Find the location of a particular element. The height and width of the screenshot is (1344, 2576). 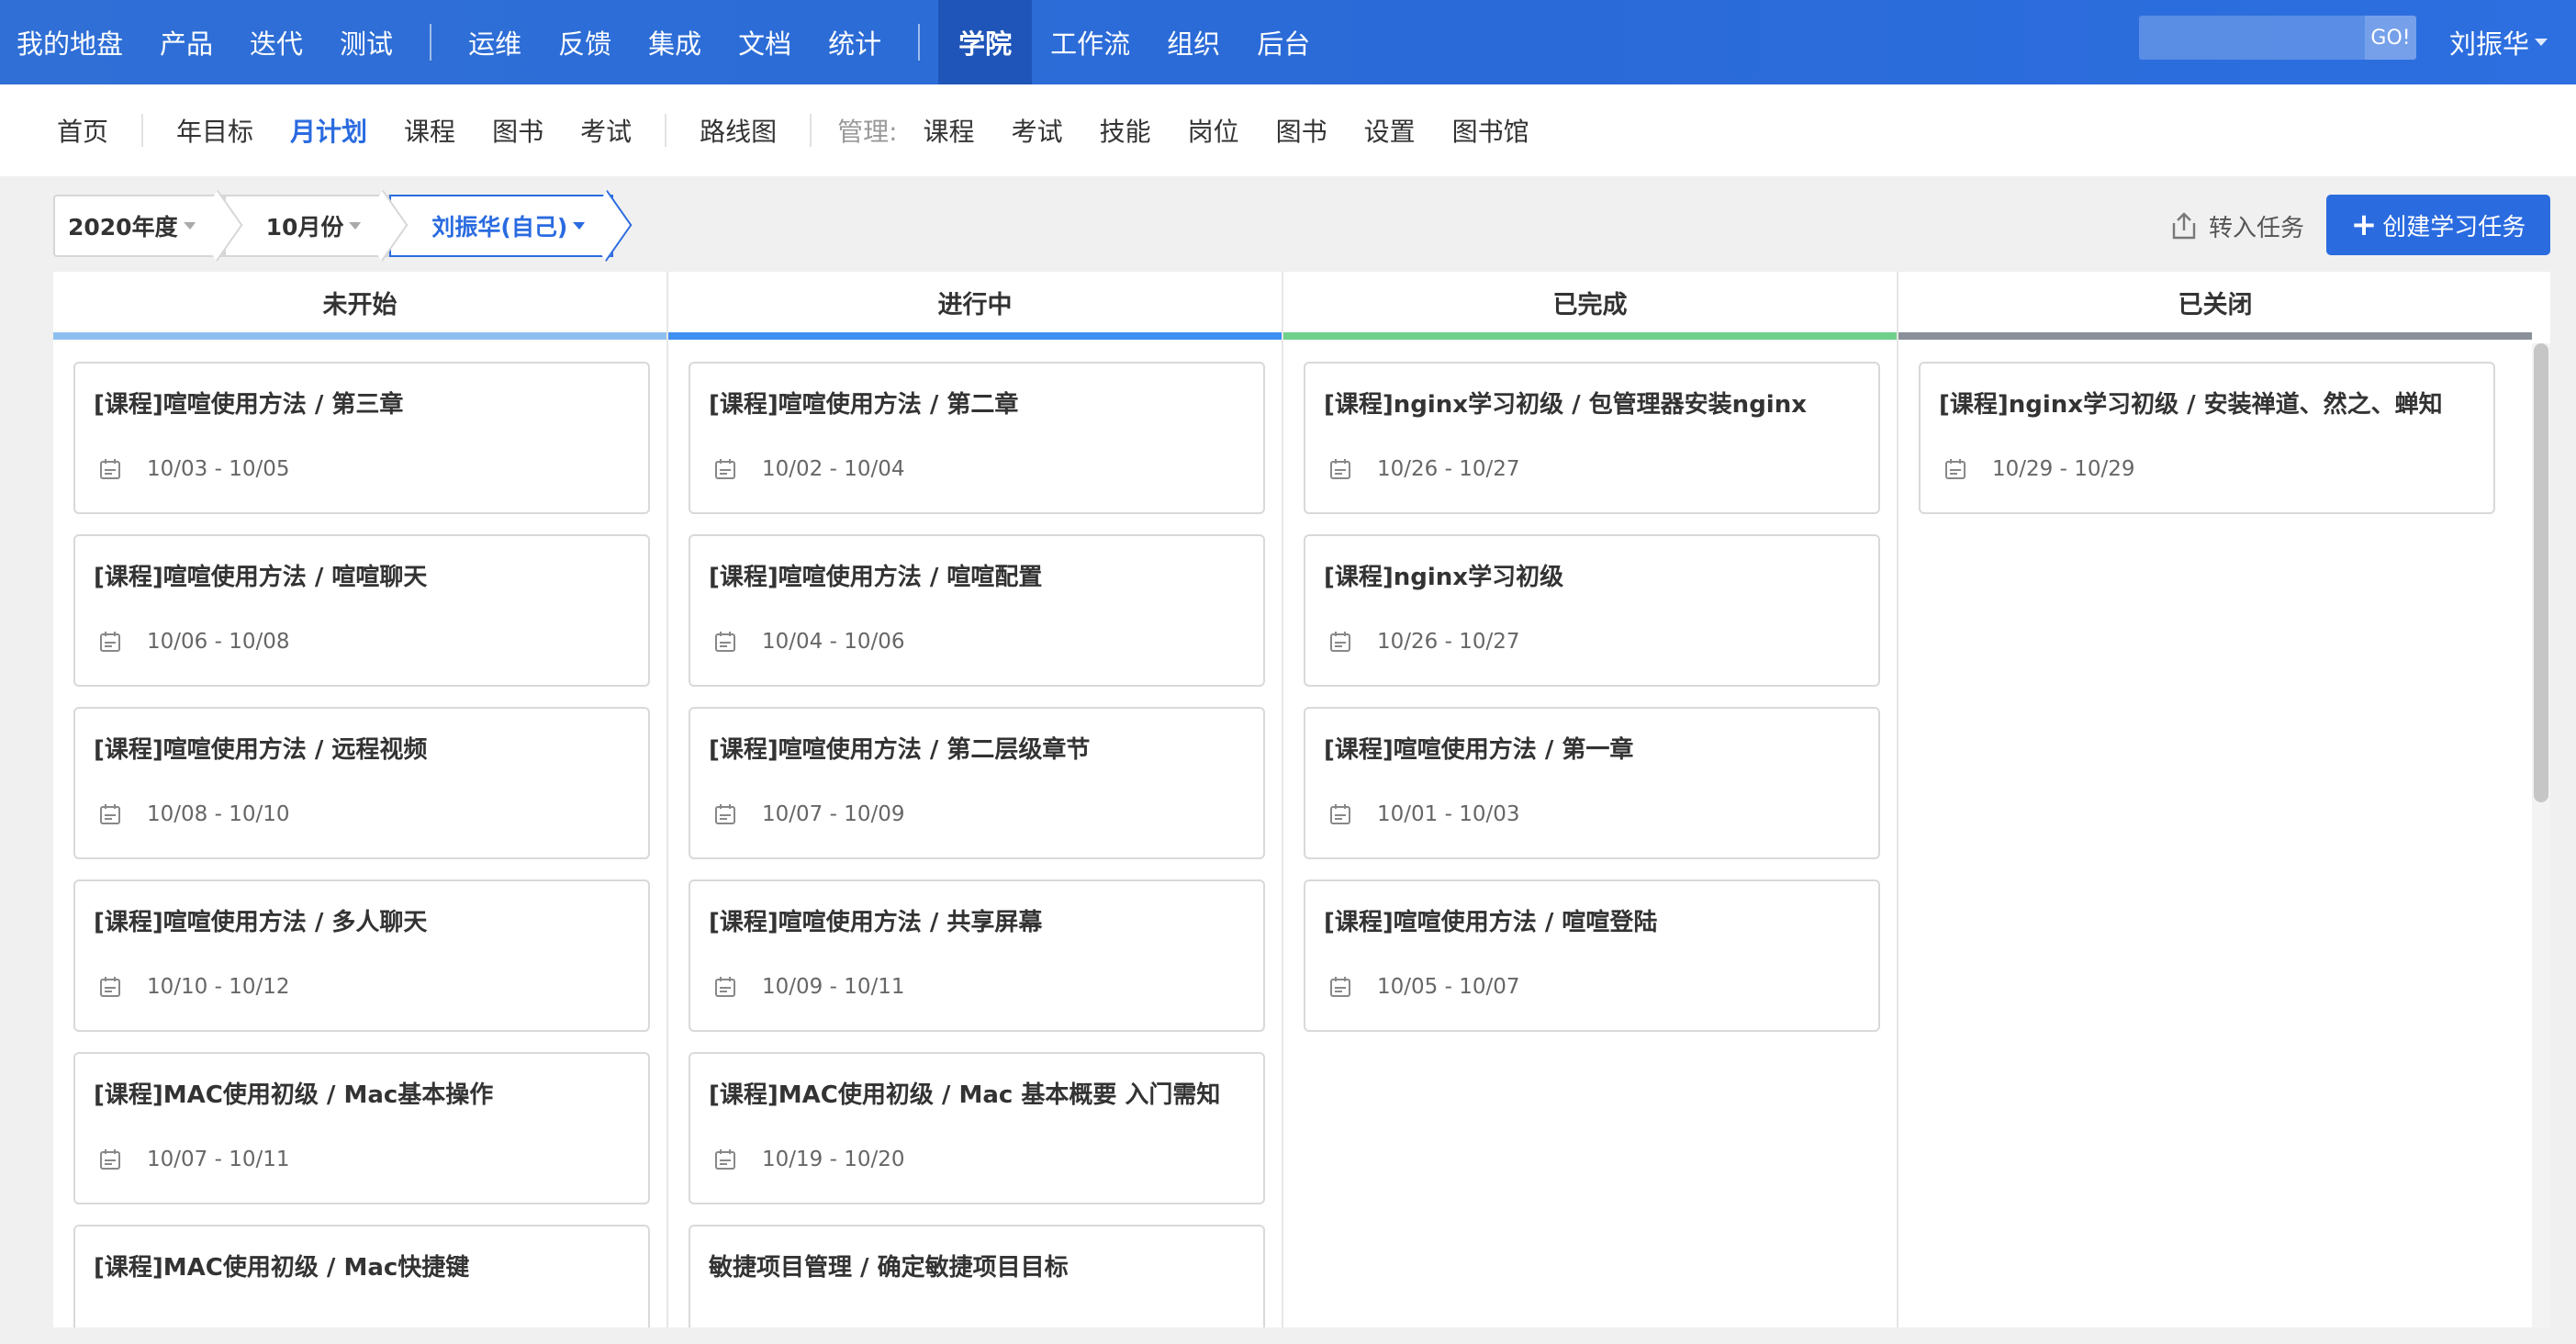

task-card: [课程]喧喧使用方法 / 第三章 10/03 - 10/05 is located at coordinates (361, 438).